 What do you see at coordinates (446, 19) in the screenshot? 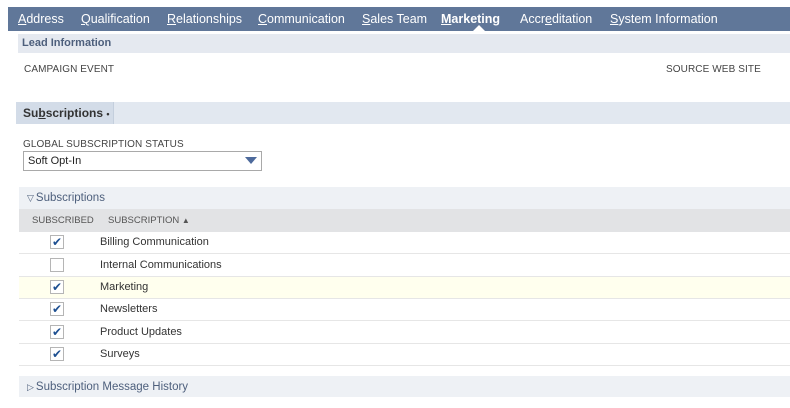
I see `tab-label-accesskey: M` at bounding box center [446, 19].